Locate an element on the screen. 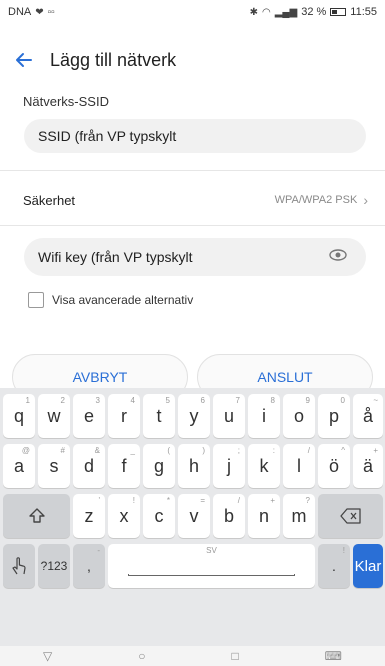 The image size is (385, 666). page-title: Lägg till nätverk is located at coordinates (113, 59).